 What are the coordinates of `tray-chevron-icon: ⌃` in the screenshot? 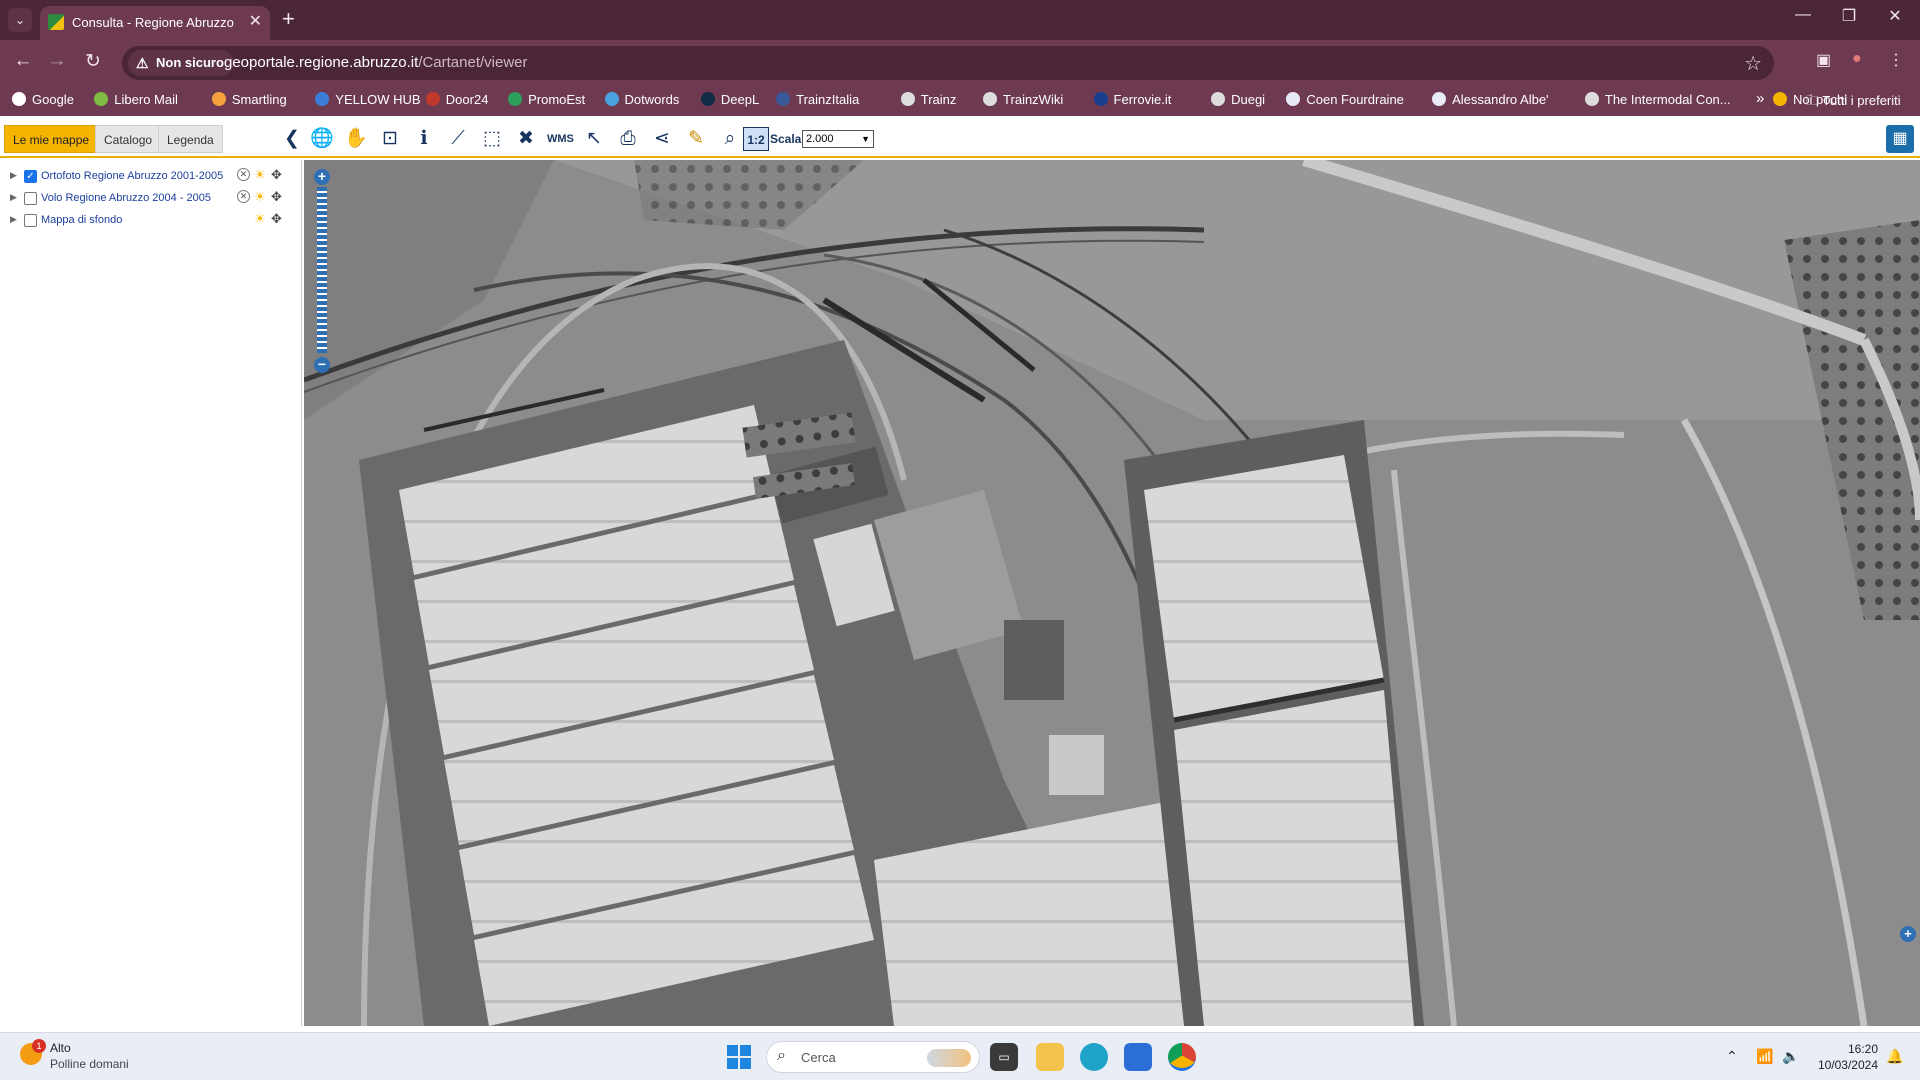 It's located at (1732, 1056).